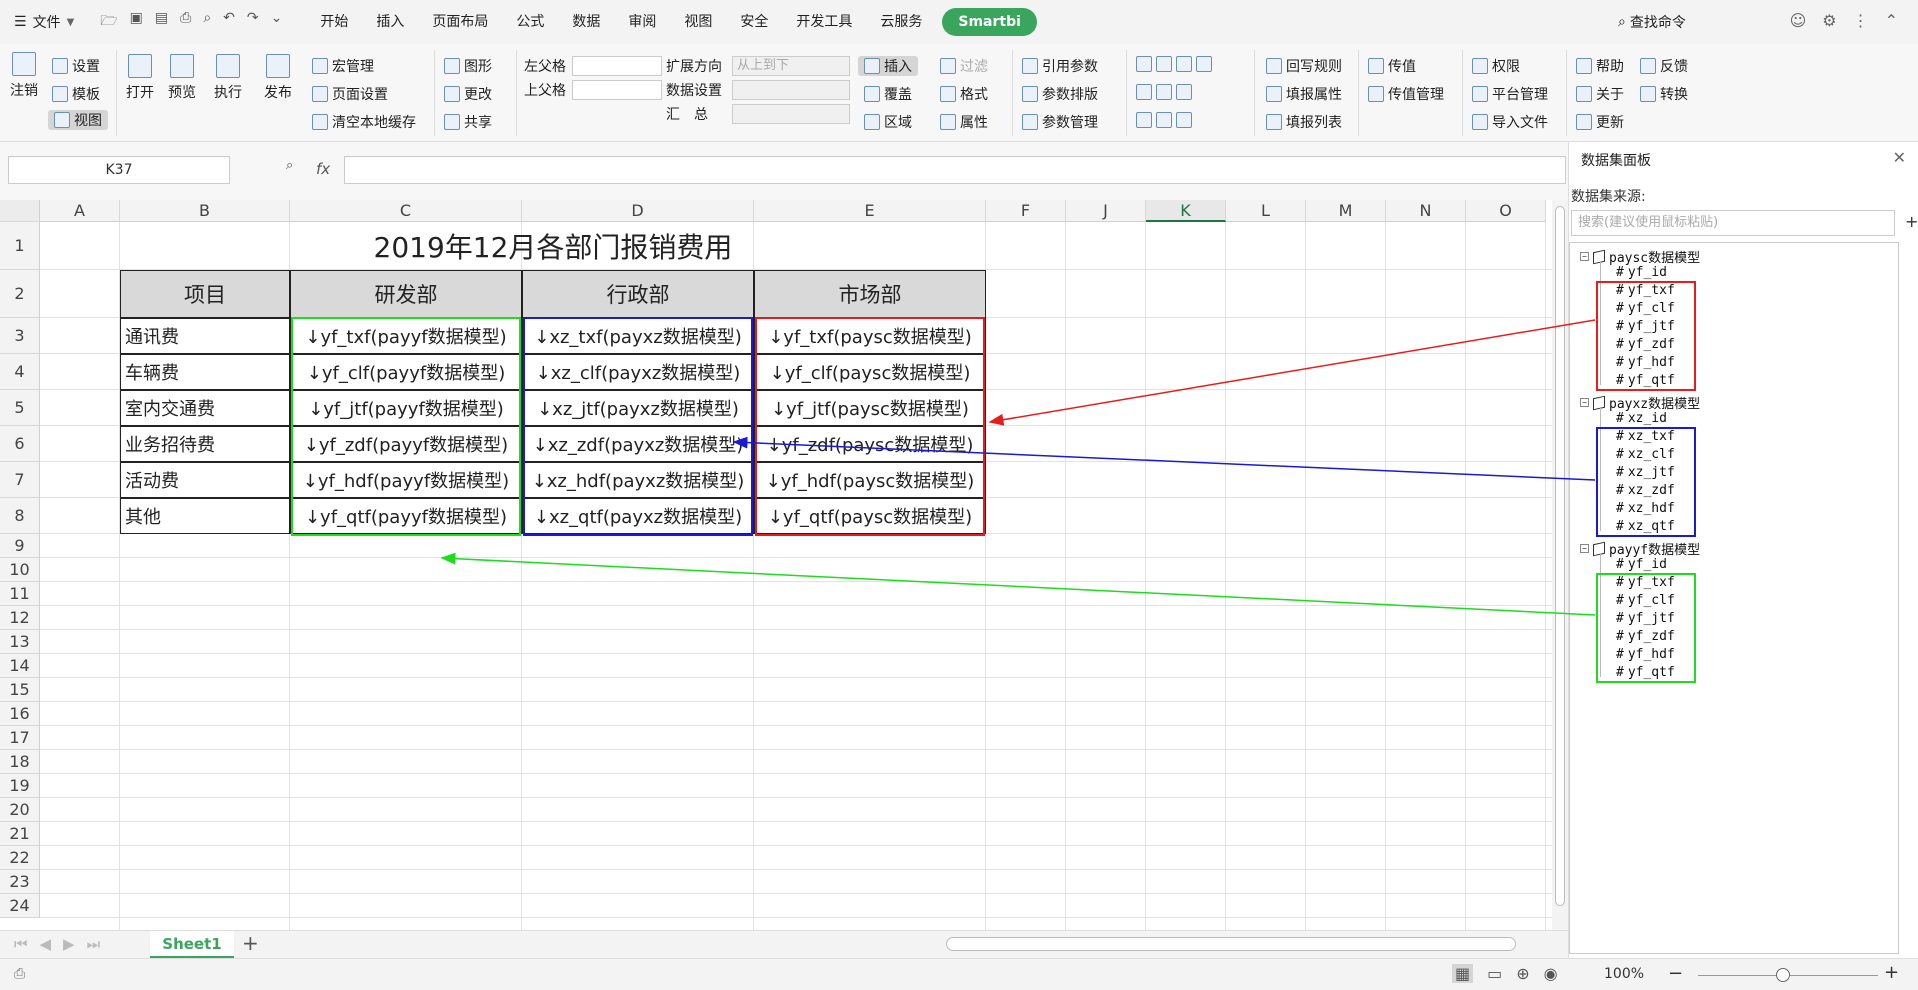 This screenshot has height=990, width=1918. What do you see at coordinates (824, 22) in the screenshot?
I see `tab-8: 开发工具` at bounding box center [824, 22].